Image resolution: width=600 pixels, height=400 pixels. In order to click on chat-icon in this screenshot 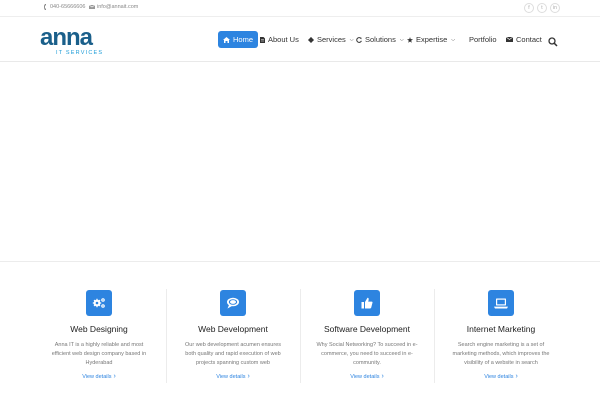, I will do `click(233, 303)`.